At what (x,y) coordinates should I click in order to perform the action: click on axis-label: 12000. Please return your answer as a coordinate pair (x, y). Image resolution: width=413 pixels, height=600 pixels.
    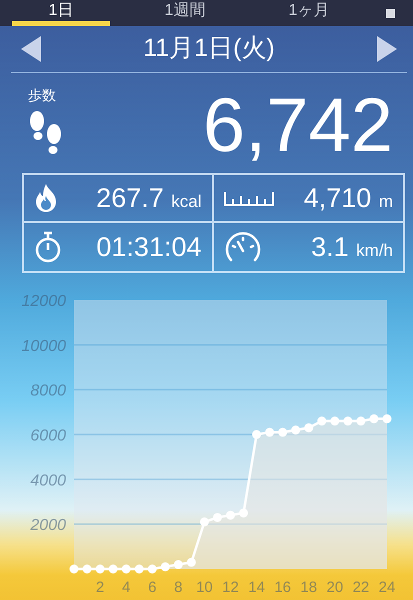
    Looking at the image, I should click on (44, 301).